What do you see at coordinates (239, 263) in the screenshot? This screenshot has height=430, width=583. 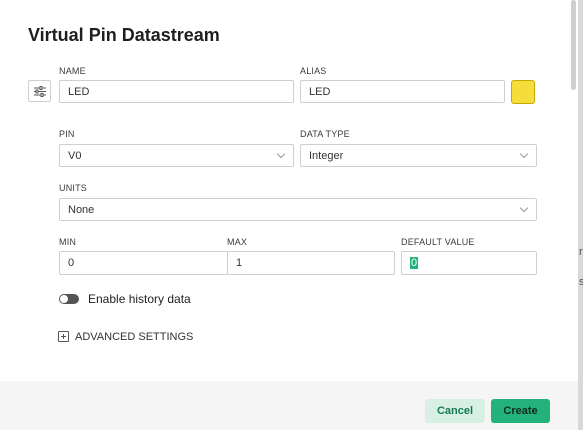 I see `max-value: 1` at bounding box center [239, 263].